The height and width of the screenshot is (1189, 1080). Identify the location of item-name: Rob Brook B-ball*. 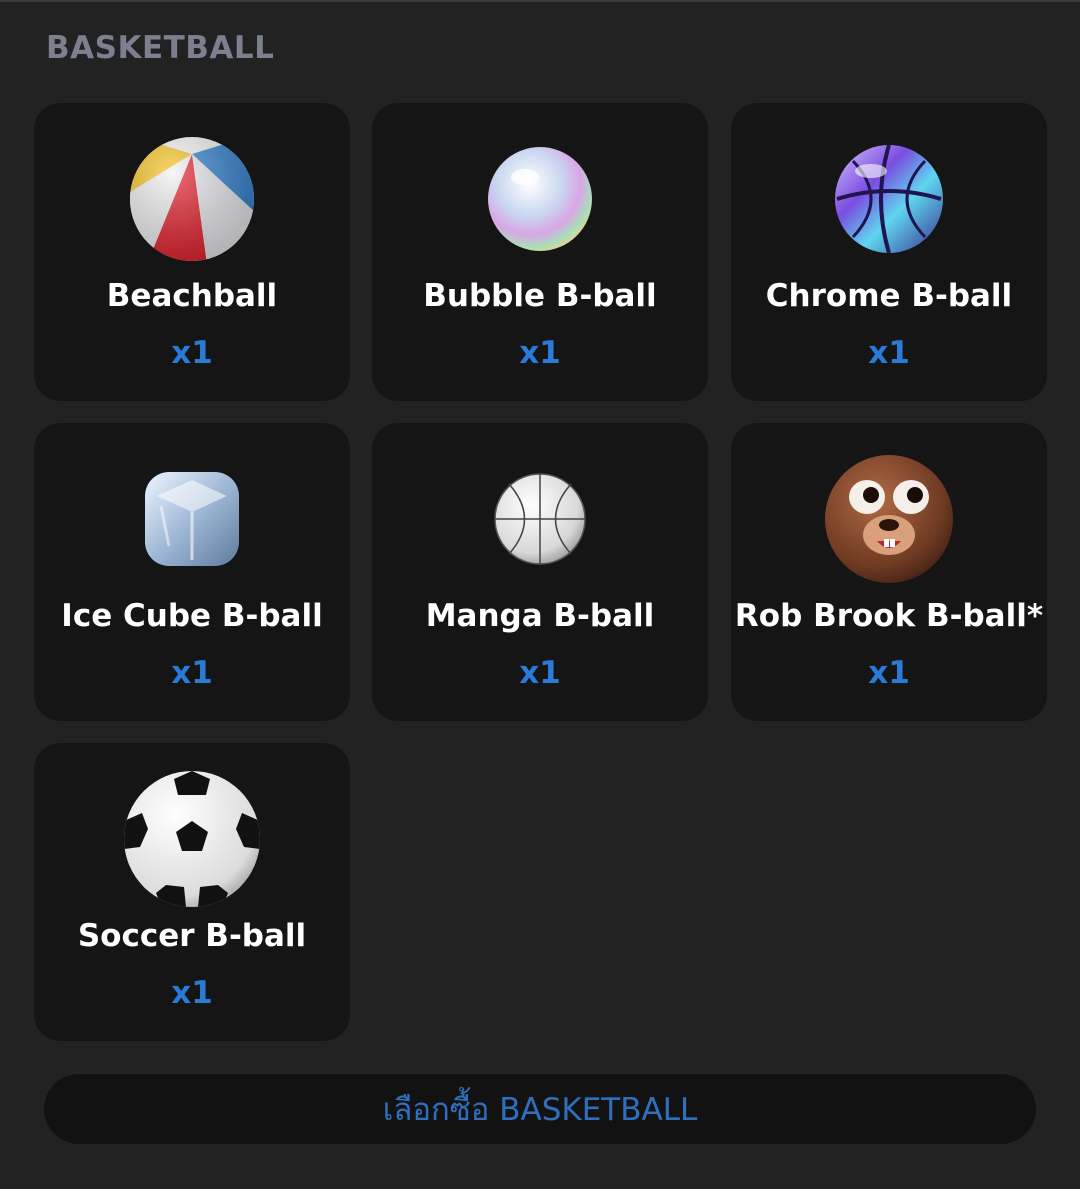
(889, 616).